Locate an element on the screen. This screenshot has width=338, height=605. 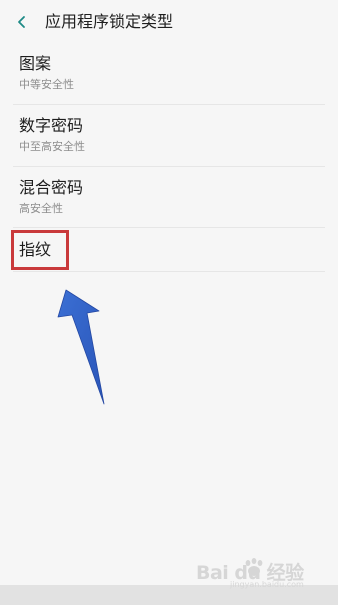
watermark-url: jingyan.baidu.com is located at coordinates (267, 584).